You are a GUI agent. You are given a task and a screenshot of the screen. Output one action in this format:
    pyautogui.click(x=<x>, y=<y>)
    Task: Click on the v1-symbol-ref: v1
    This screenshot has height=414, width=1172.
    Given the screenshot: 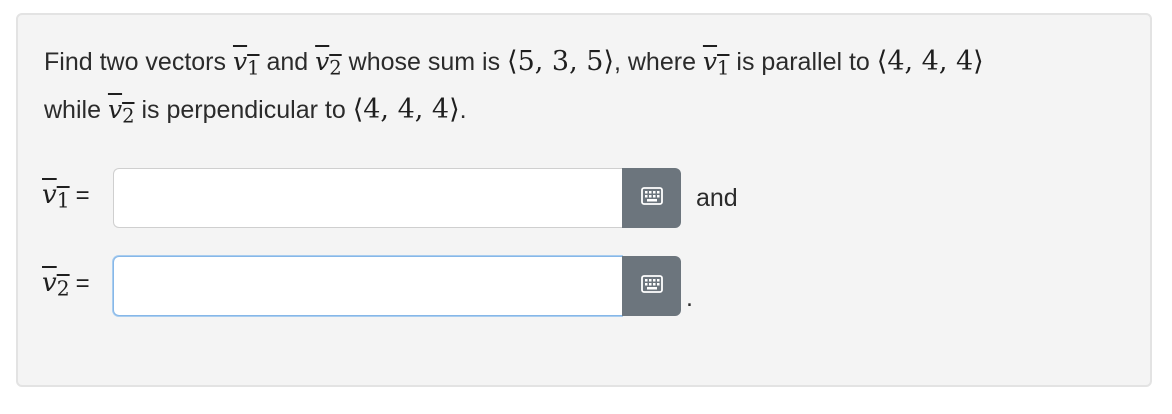 What is the action you would take?
    pyautogui.click(x=716, y=63)
    